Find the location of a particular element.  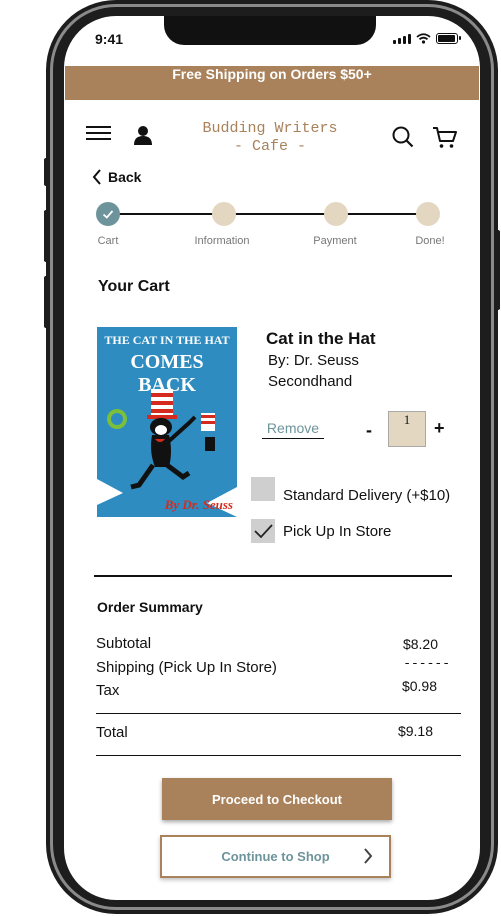

summary-divider-bottom is located at coordinates (278, 755).